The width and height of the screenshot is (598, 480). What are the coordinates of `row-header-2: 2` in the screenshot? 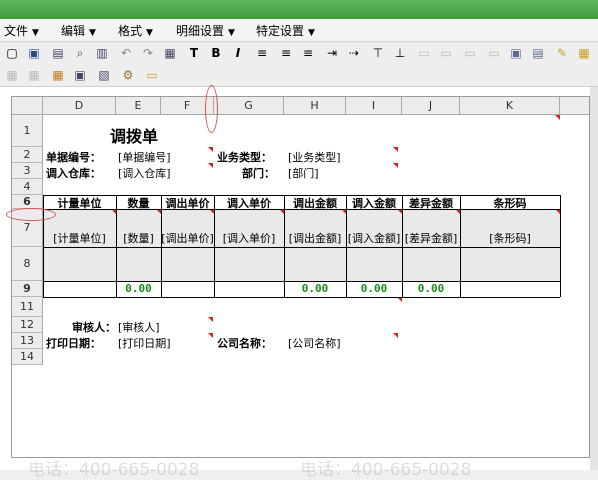 It's located at (27, 155).